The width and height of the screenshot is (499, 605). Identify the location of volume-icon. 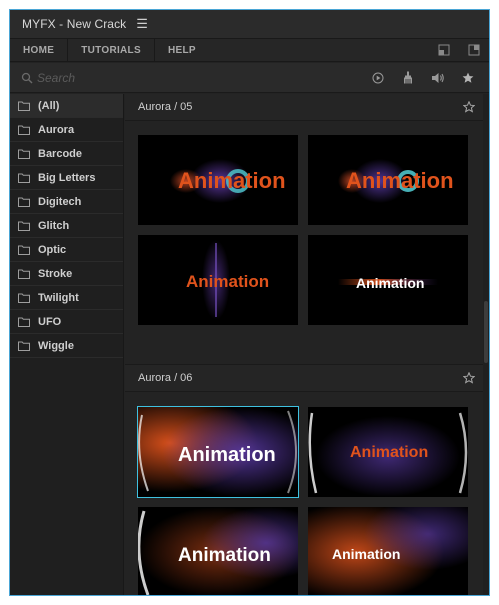
(438, 78).